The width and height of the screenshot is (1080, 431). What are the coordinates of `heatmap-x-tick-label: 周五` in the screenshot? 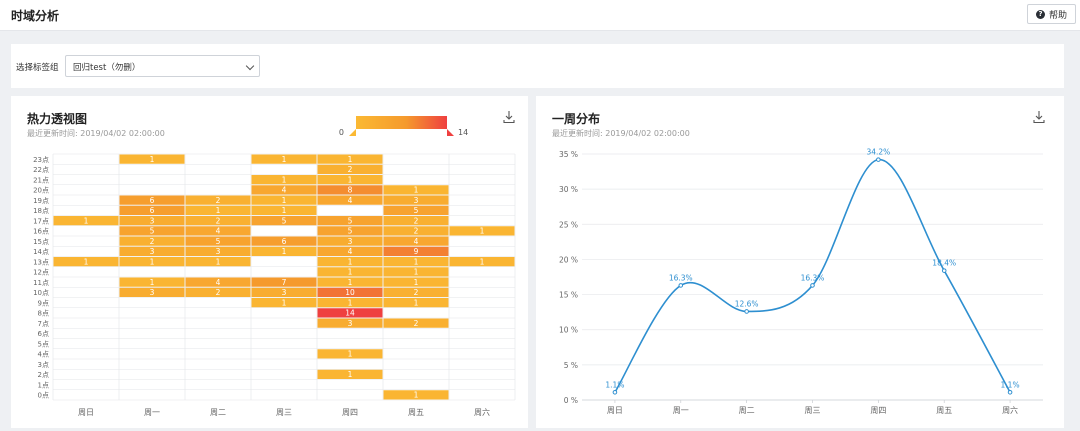 It's located at (416, 412).